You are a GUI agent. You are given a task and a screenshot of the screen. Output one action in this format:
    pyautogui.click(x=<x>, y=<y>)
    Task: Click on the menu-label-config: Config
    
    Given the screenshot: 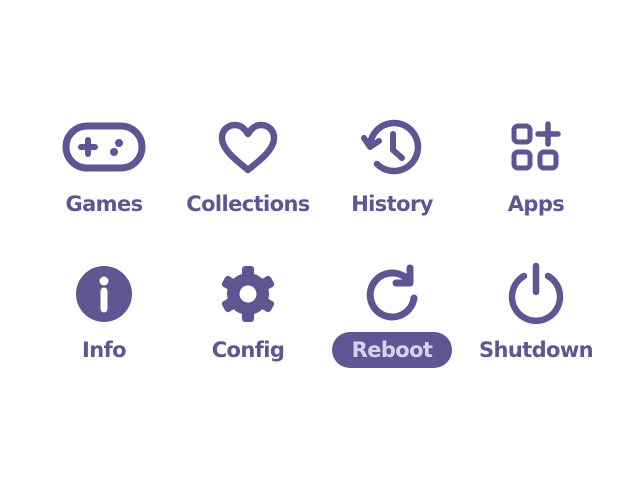 What is the action you would take?
    pyautogui.click(x=248, y=350)
    